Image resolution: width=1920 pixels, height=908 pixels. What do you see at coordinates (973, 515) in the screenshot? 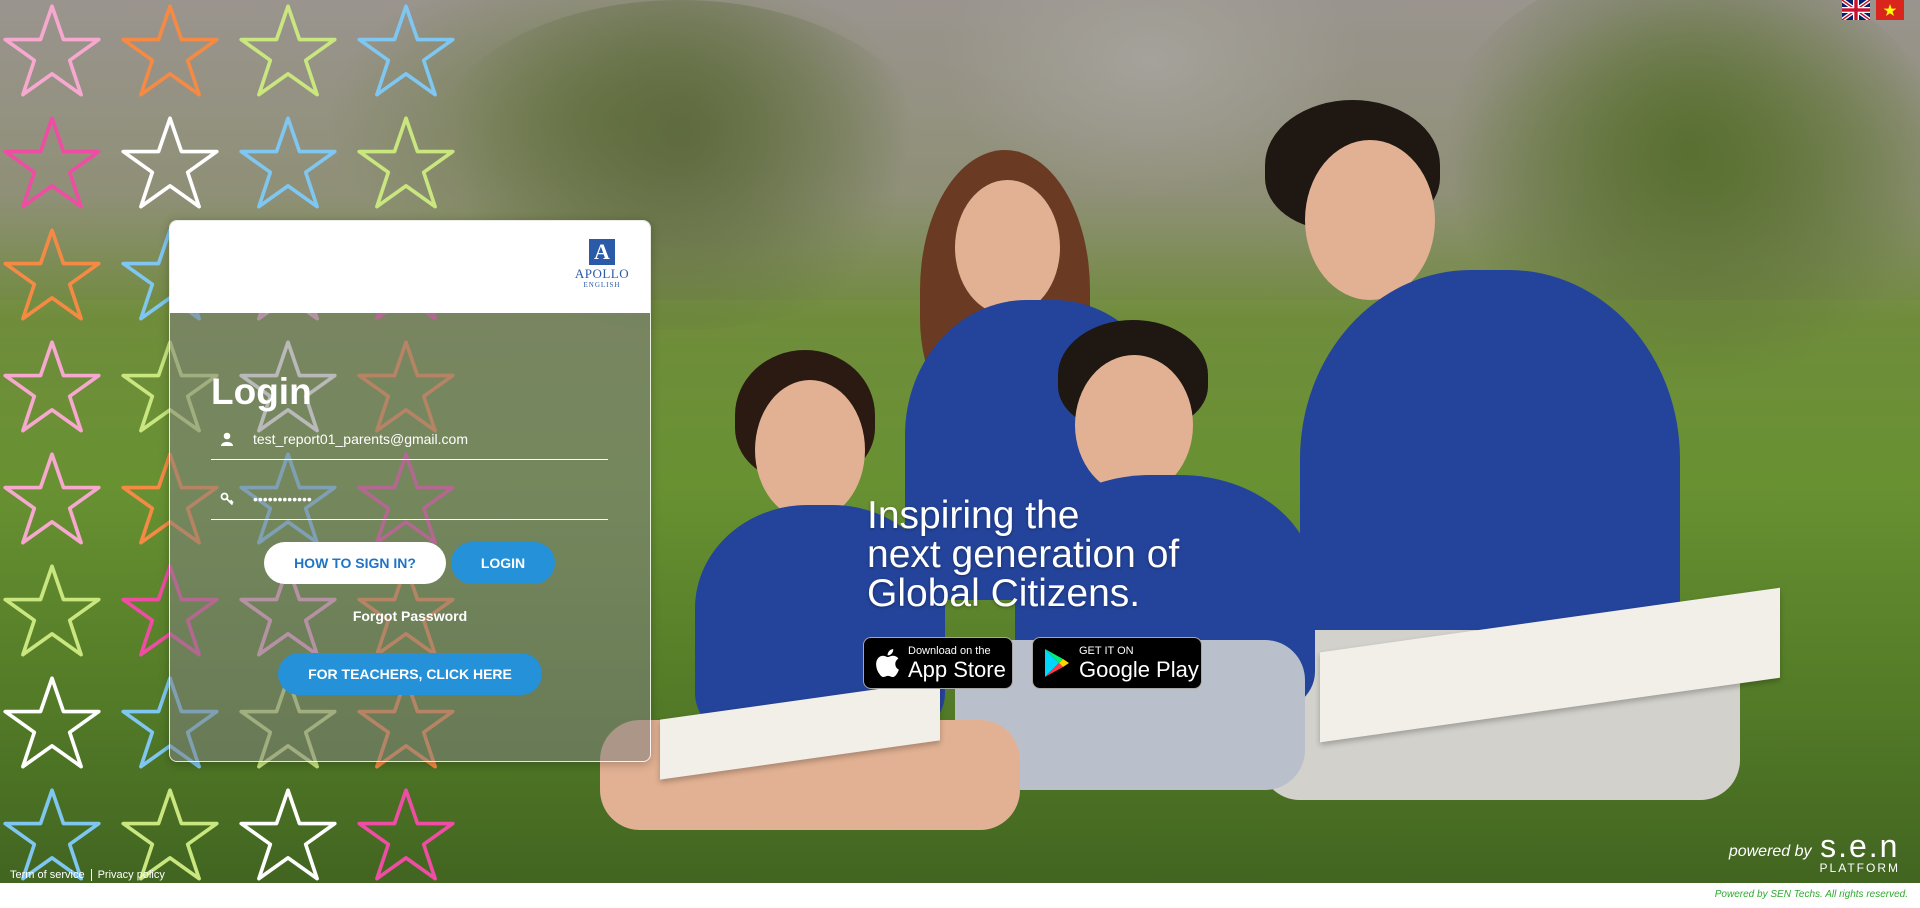
I see `tagline-line-1: Inspiring the` at bounding box center [973, 515].